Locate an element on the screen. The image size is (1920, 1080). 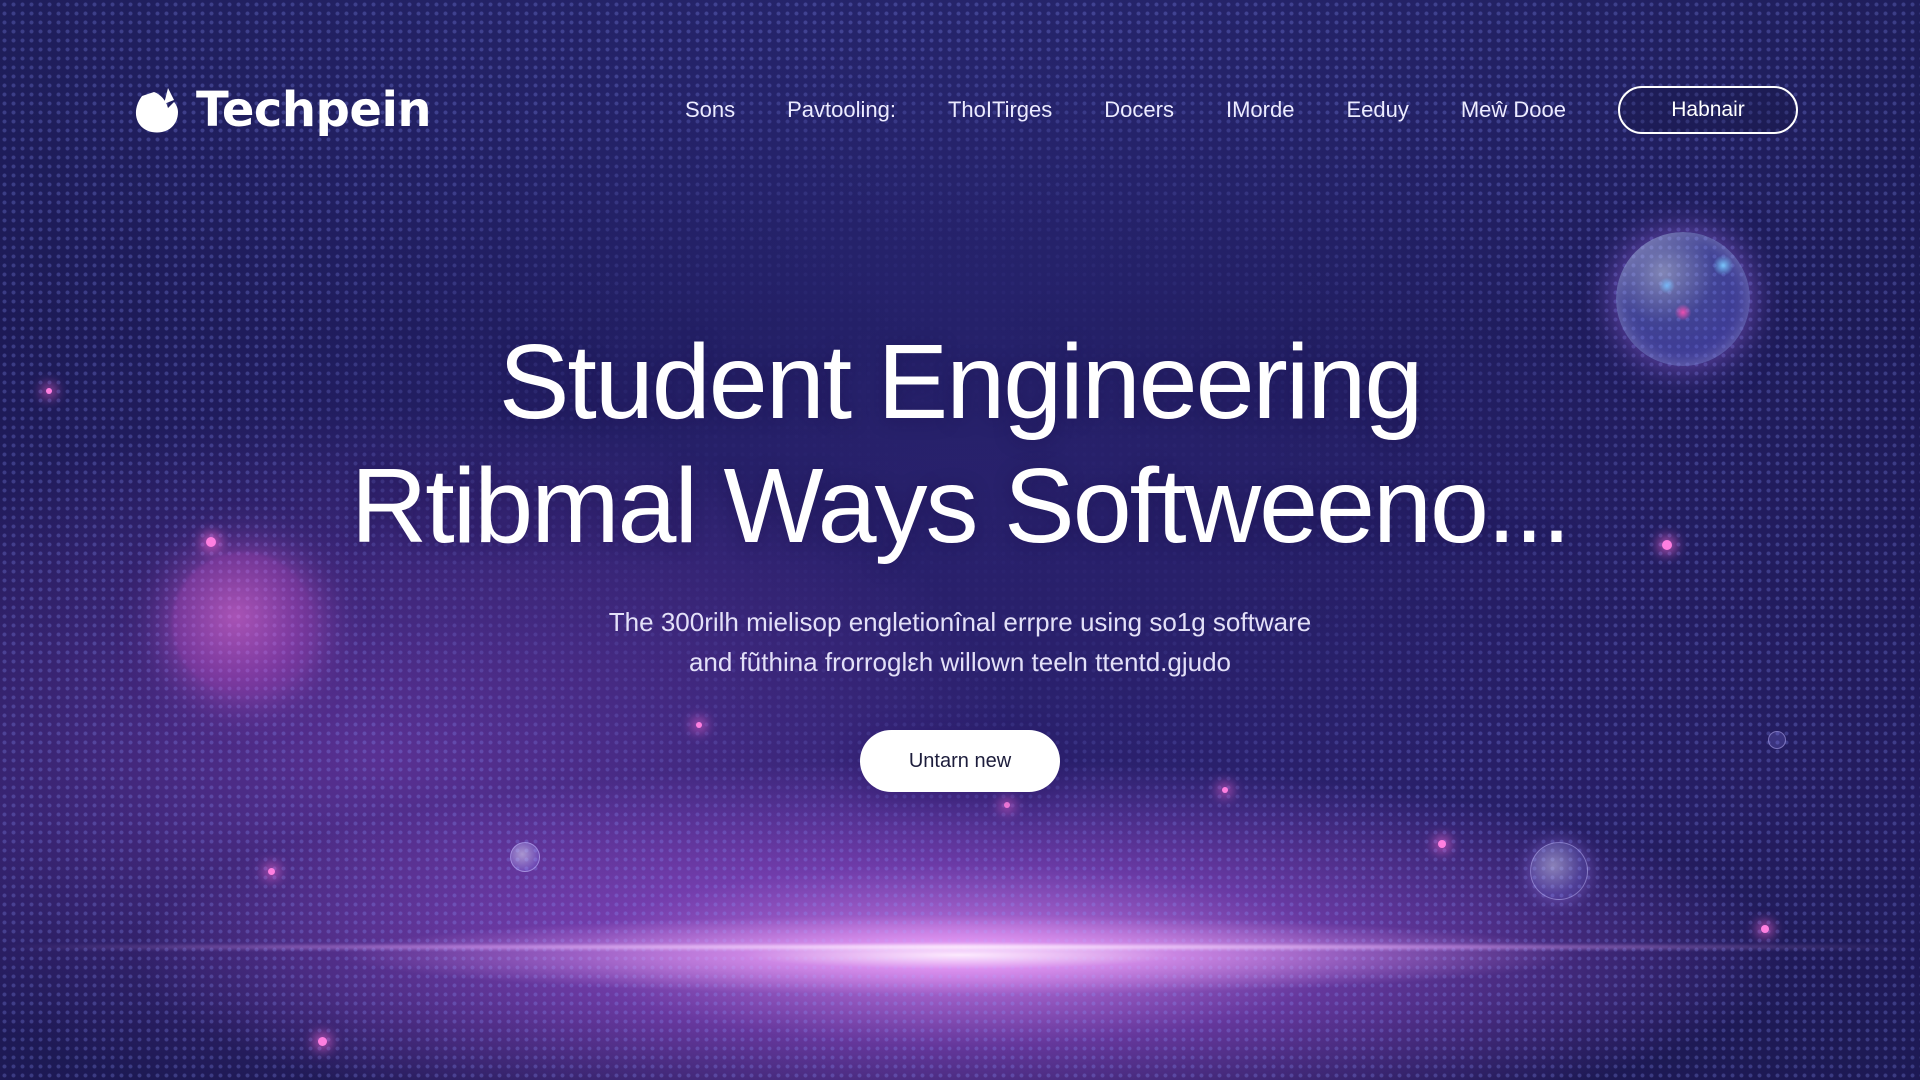
header-cta-button: Habnair is located at coordinates (1708, 110).